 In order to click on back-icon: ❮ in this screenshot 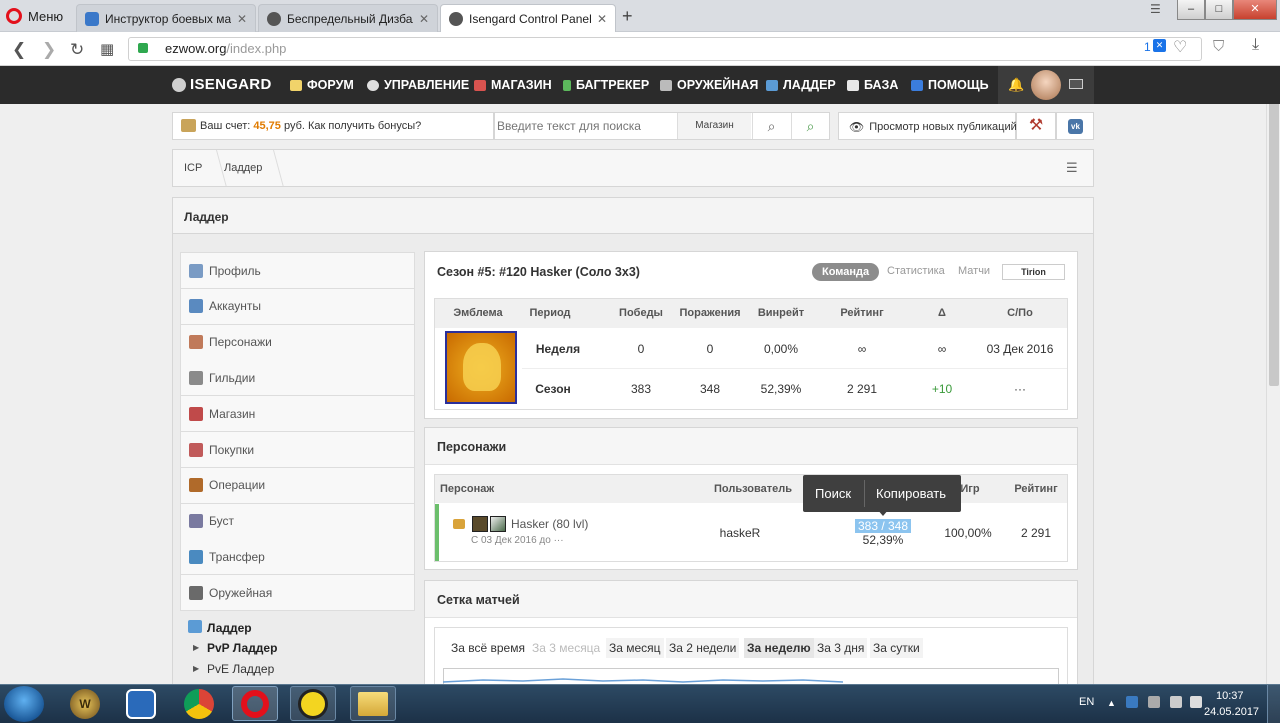, I will do `click(19, 50)`.